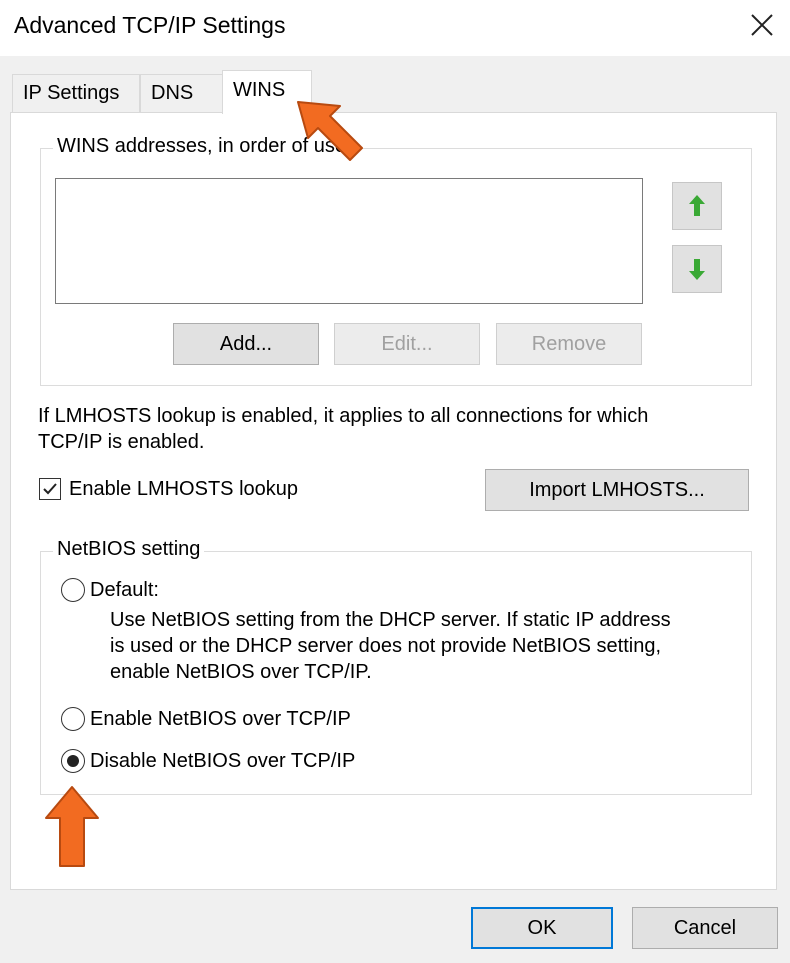 This screenshot has width=790, height=963. I want to click on checkmark-icon, so click(50, 489).